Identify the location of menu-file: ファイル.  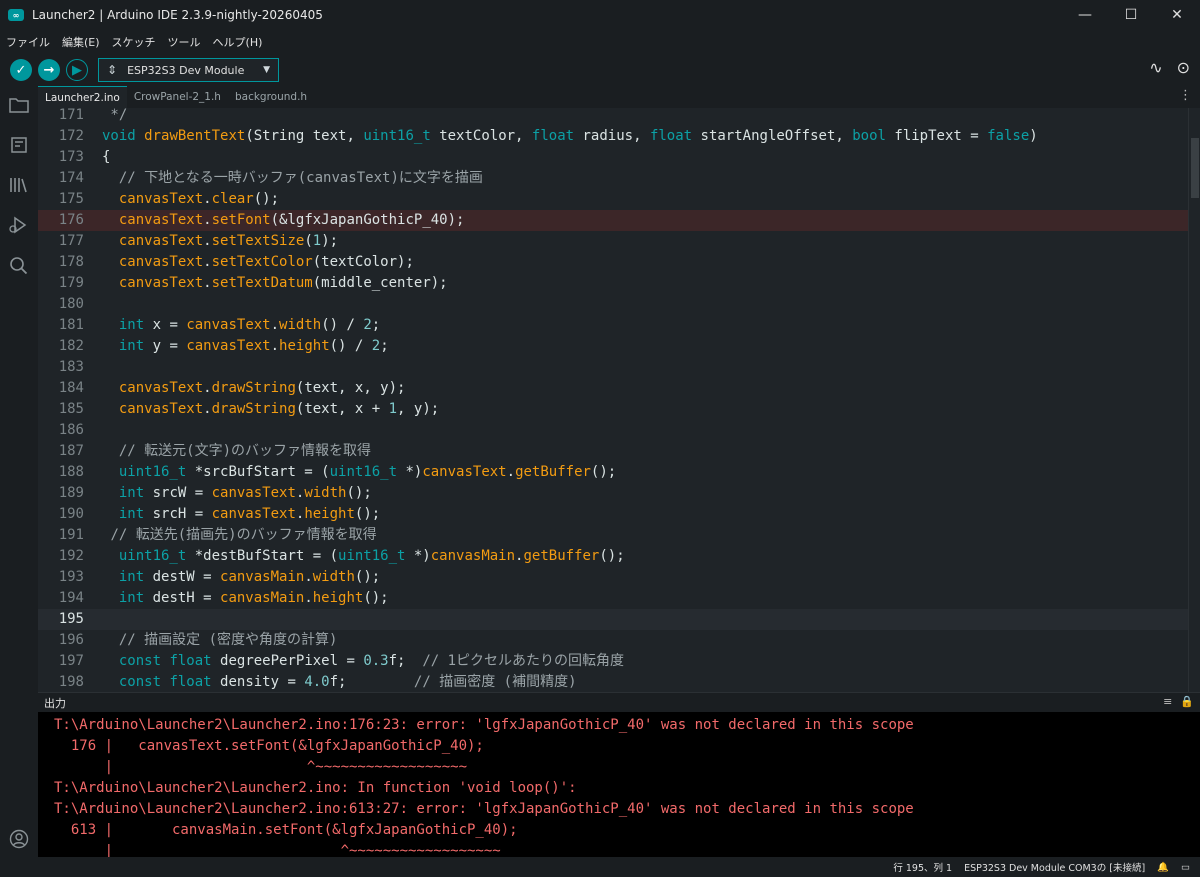
(28, 42).